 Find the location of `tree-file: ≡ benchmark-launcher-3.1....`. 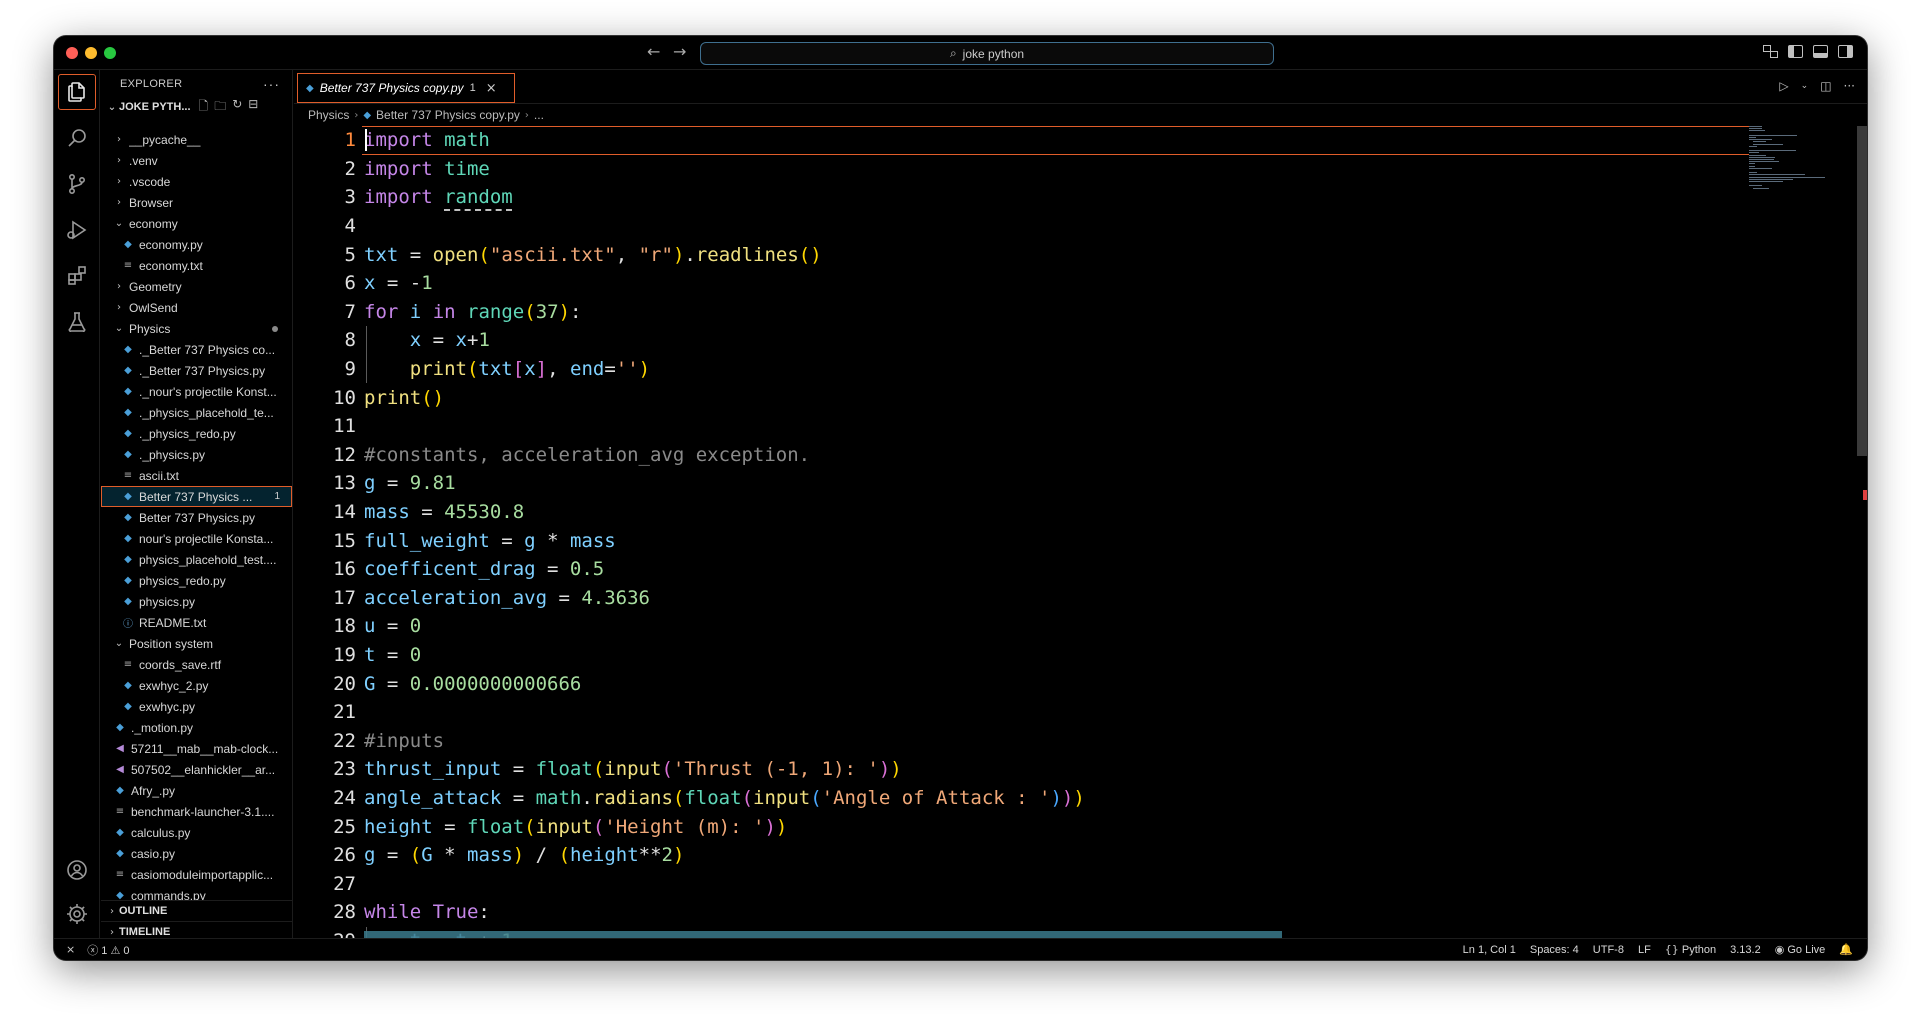

tree-file: ≡ benchmark-launcher-3.1.... is located at coordinates (196, 811).